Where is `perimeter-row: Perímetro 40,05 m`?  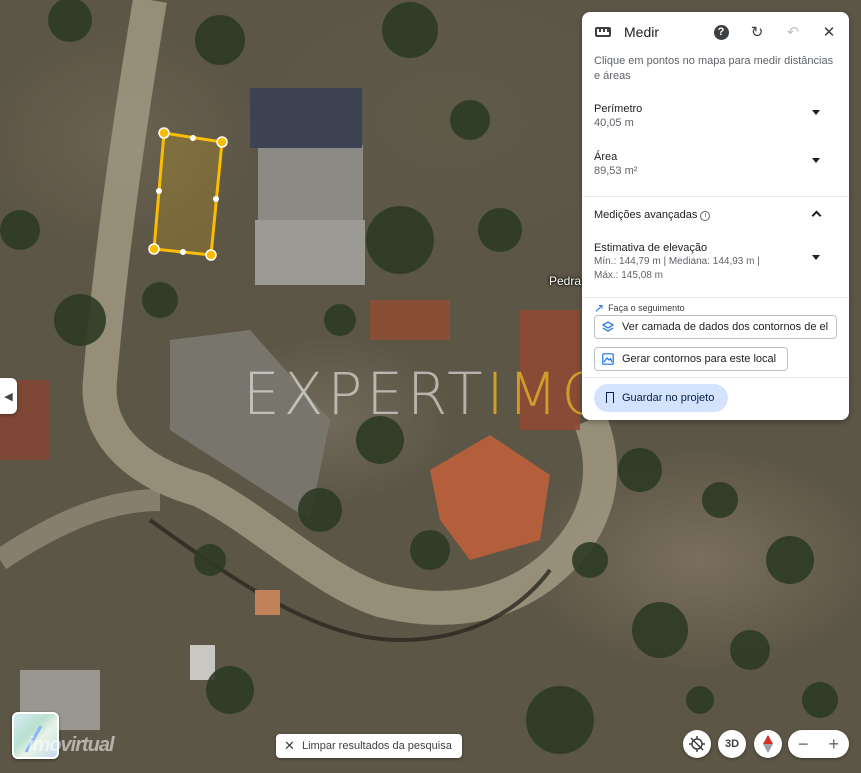 perimeter-row: Perímetro 40,05 m is located at coordinates (715, 120).